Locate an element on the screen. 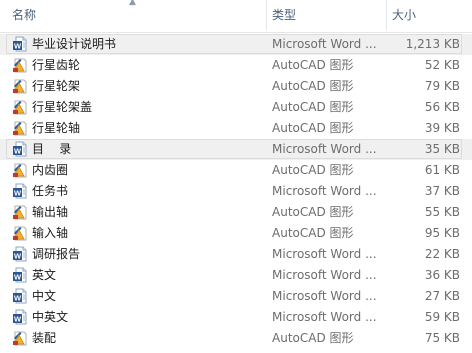  file-name: 中英文 is located at coordinates (50, 317).